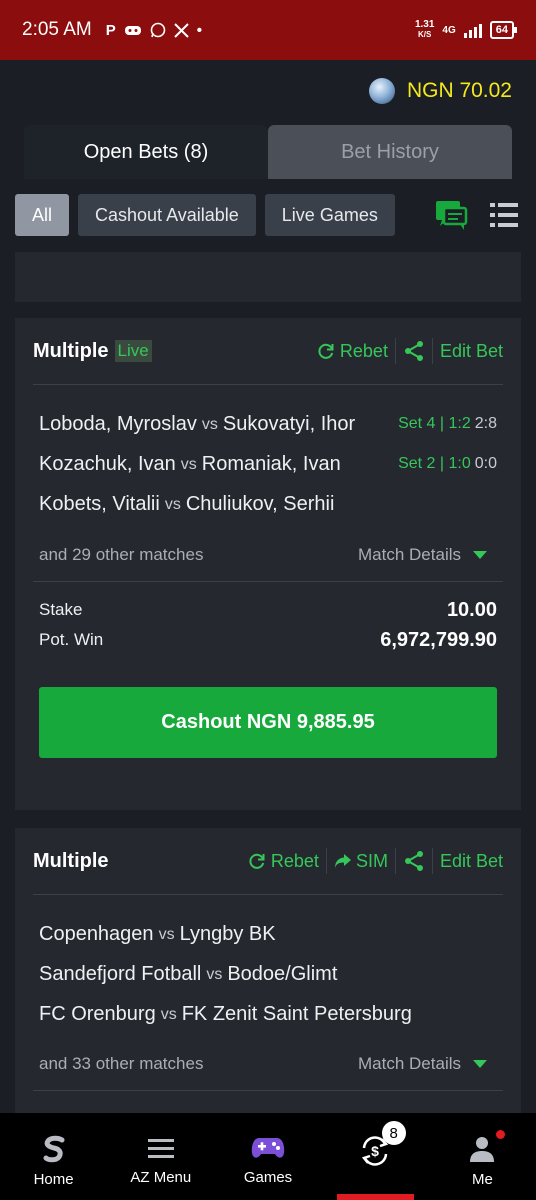 The height and width of the screenshot is (1200, 536). Describe the element at coordinates (390, 152) in the screenshot. I see `tab-bet-history: Bet History` at that location.